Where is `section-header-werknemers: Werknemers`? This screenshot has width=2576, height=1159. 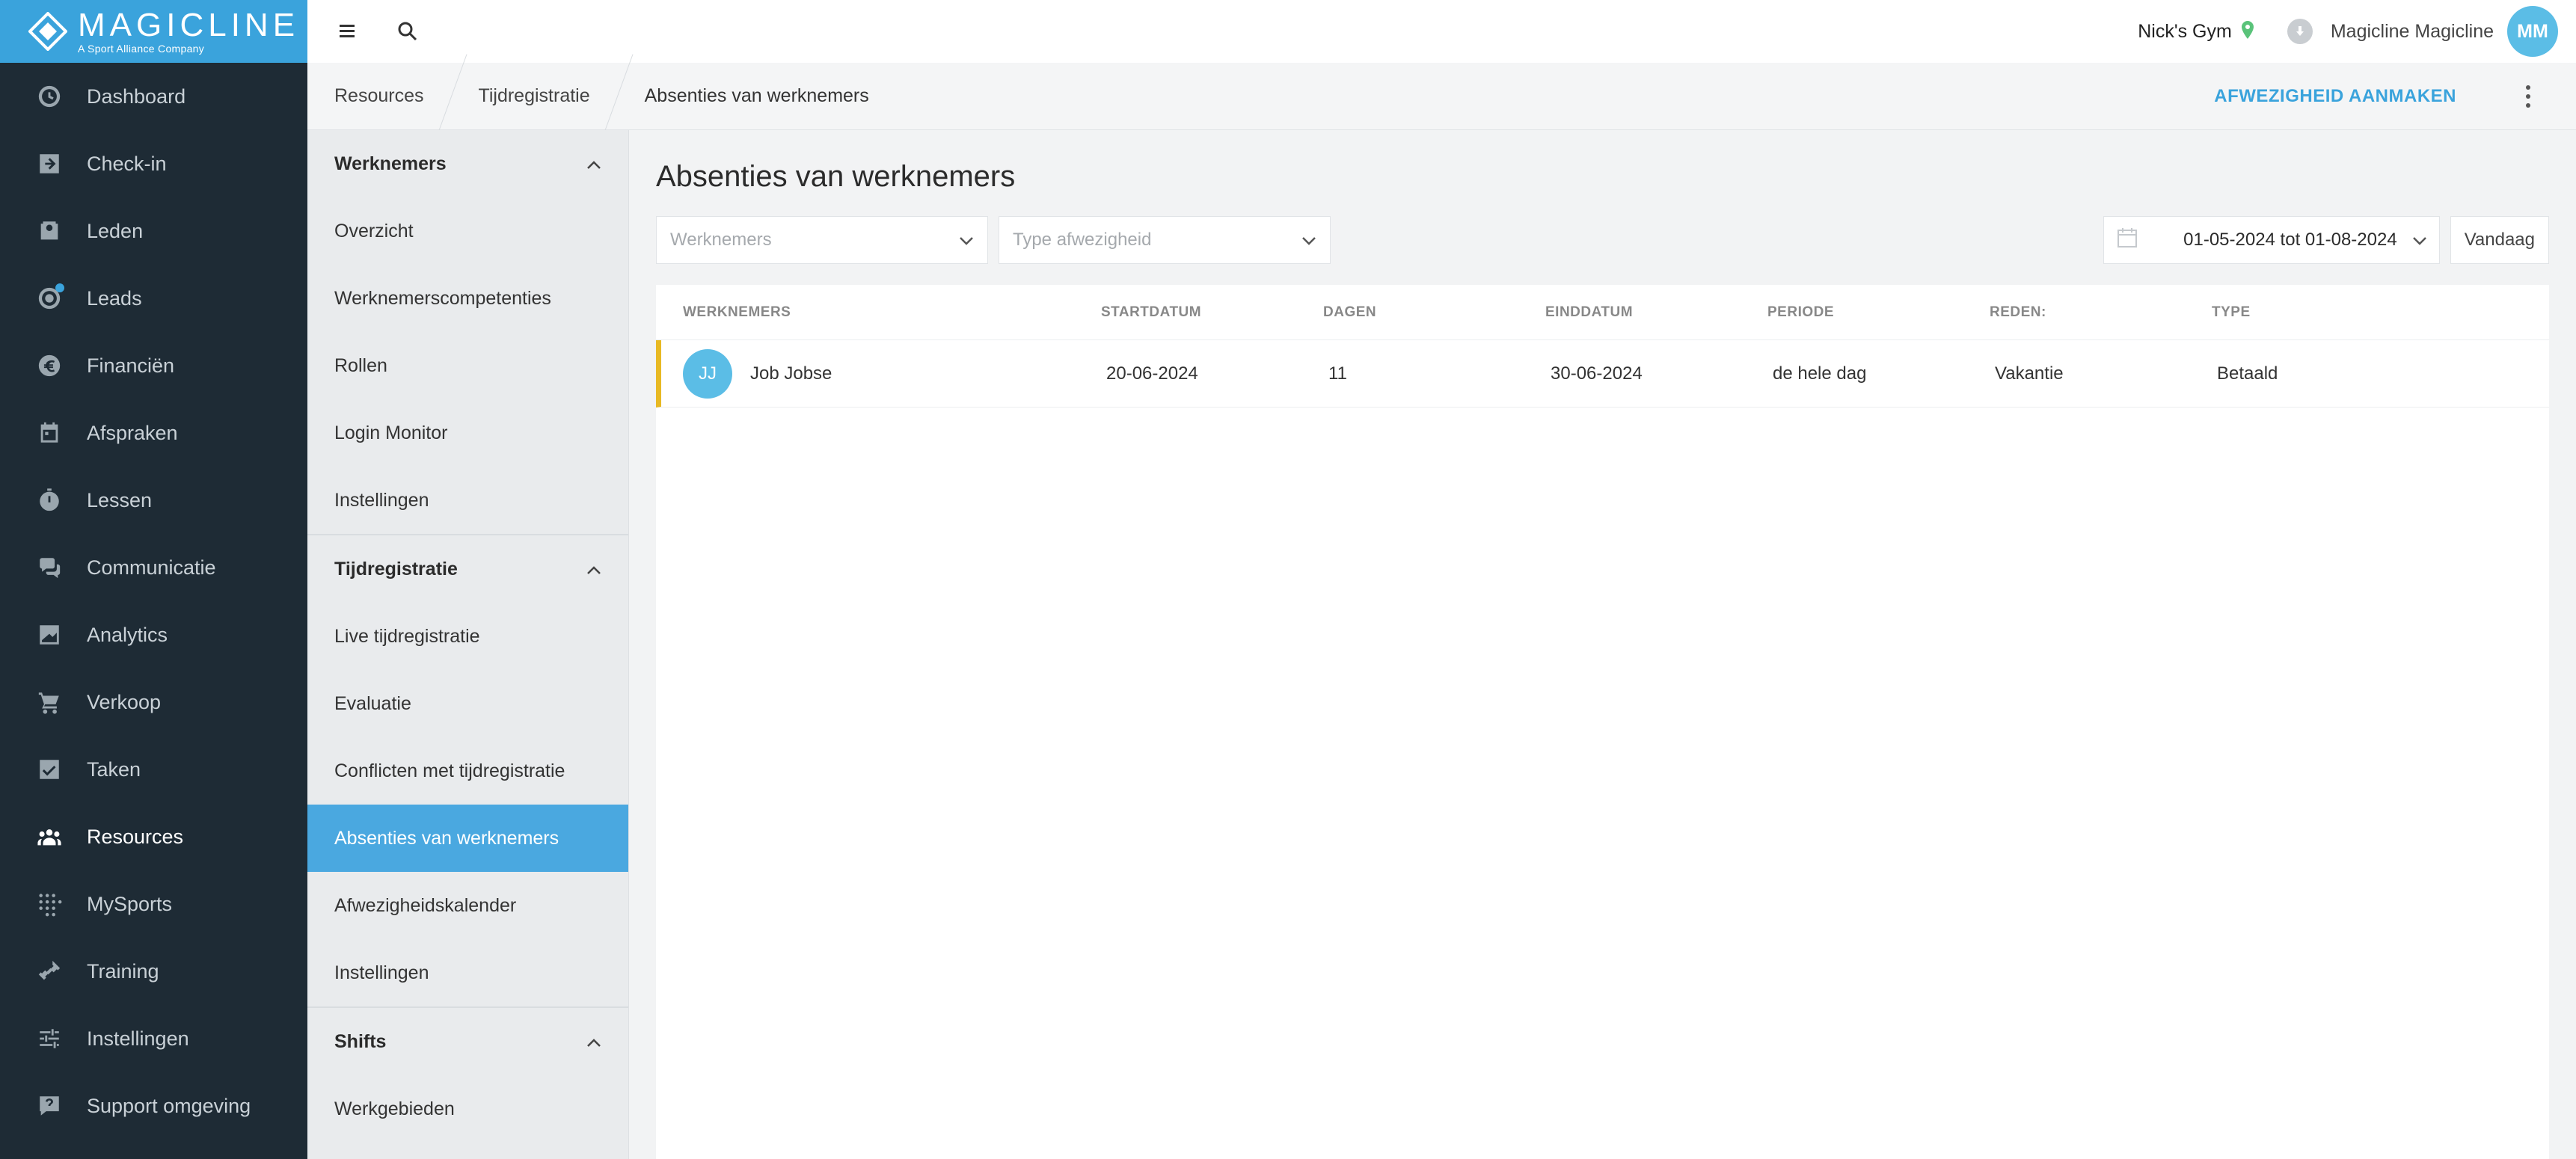 section-header-werknemers: Werknemers is located at coordinates (467, 163).